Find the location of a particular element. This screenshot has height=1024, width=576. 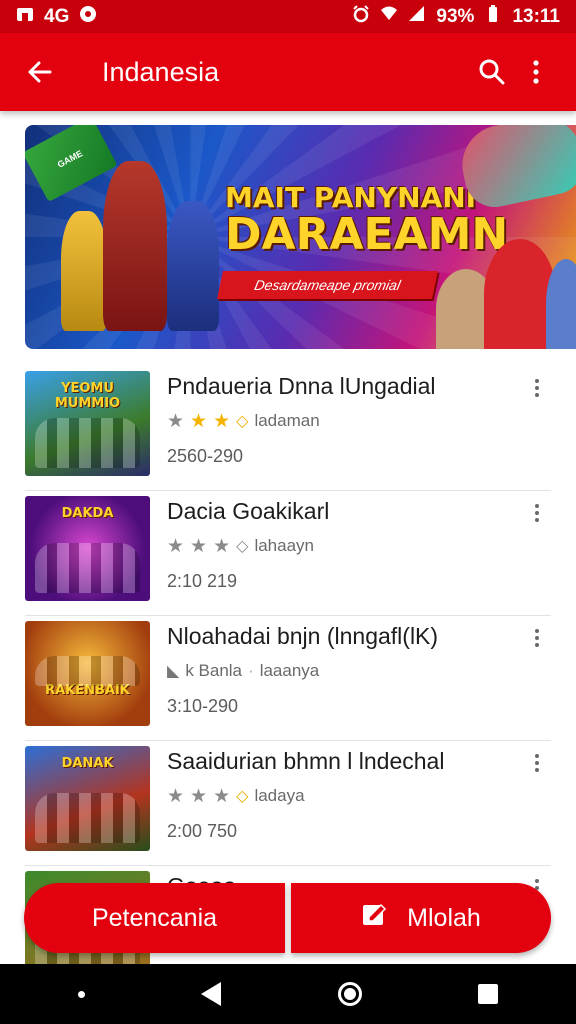

game-size: 3:10-290 is located at coordinates (203, 706).